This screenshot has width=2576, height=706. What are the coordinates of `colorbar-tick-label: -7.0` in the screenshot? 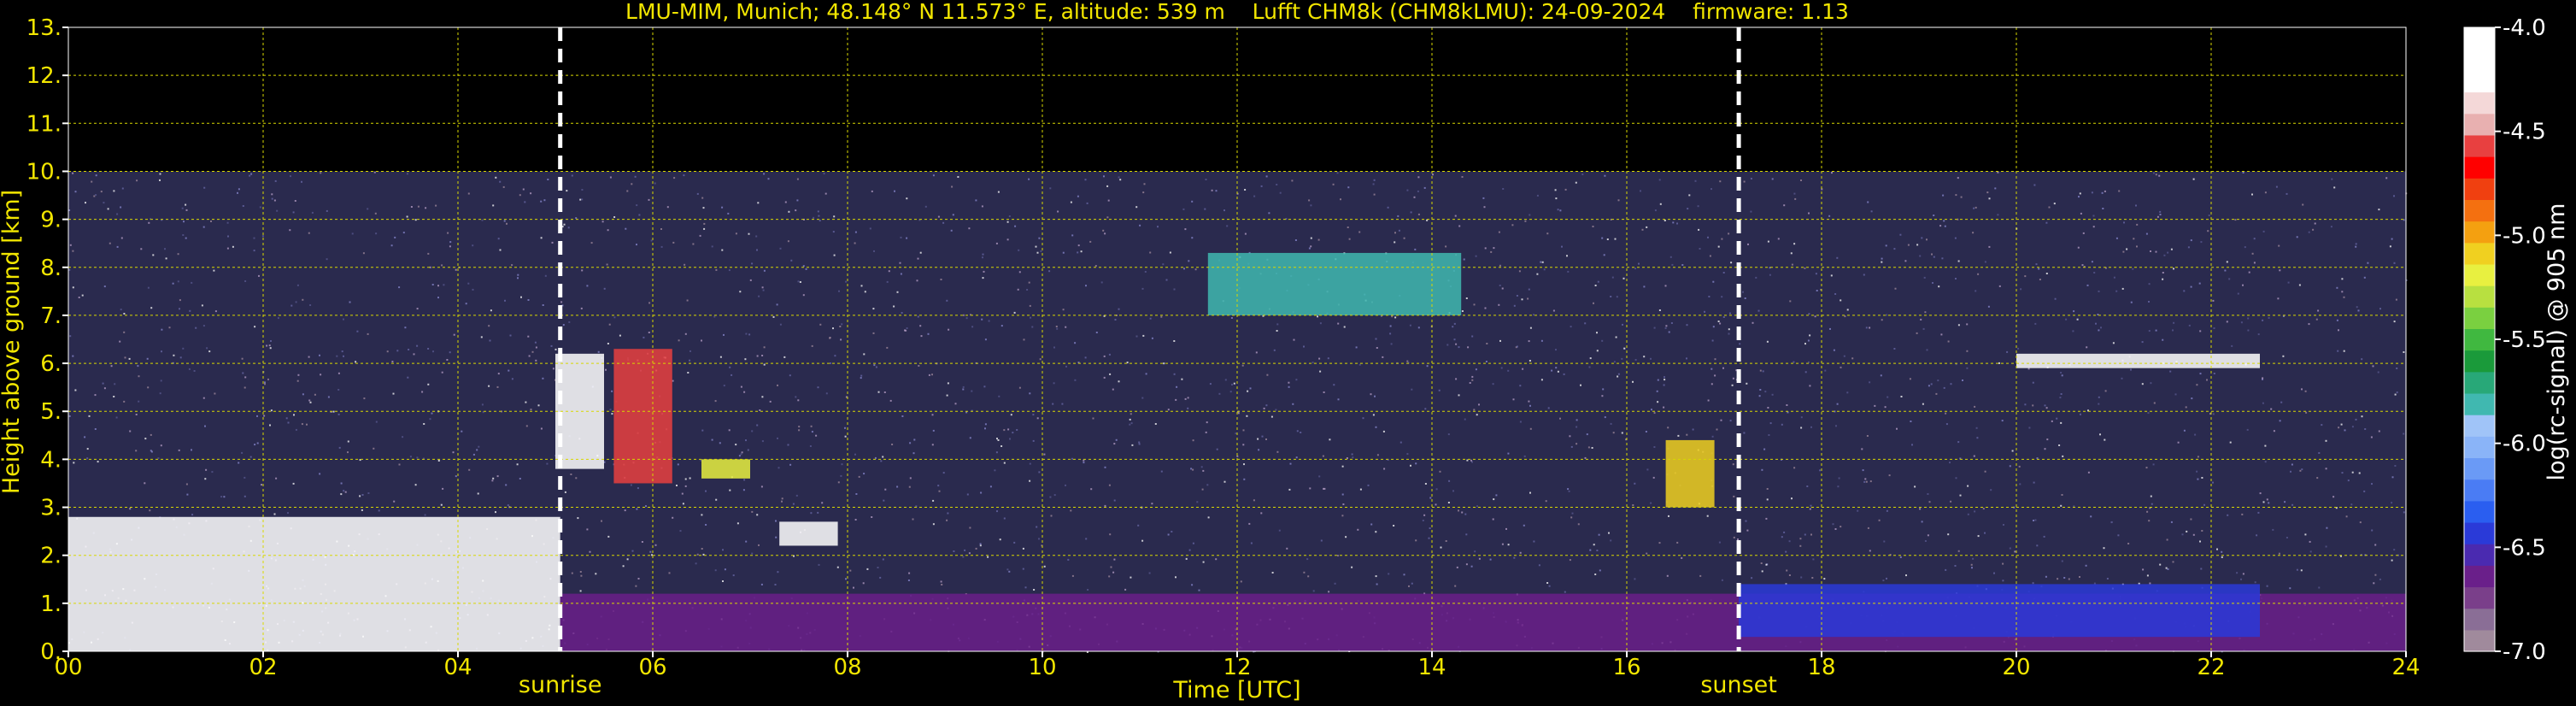 It's located at (2524, 652).